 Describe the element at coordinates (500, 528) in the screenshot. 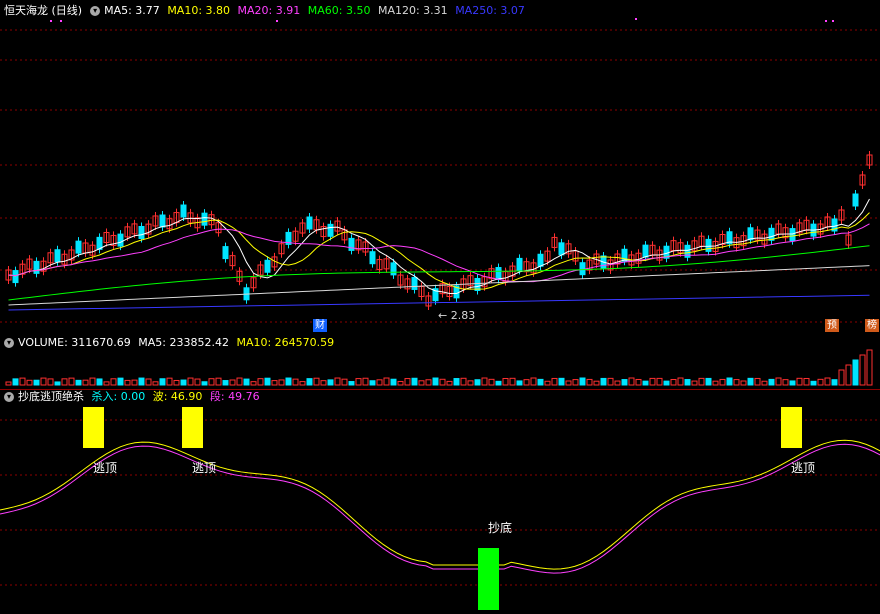

I see `bottom-fishing-label: 抄底` at that location.